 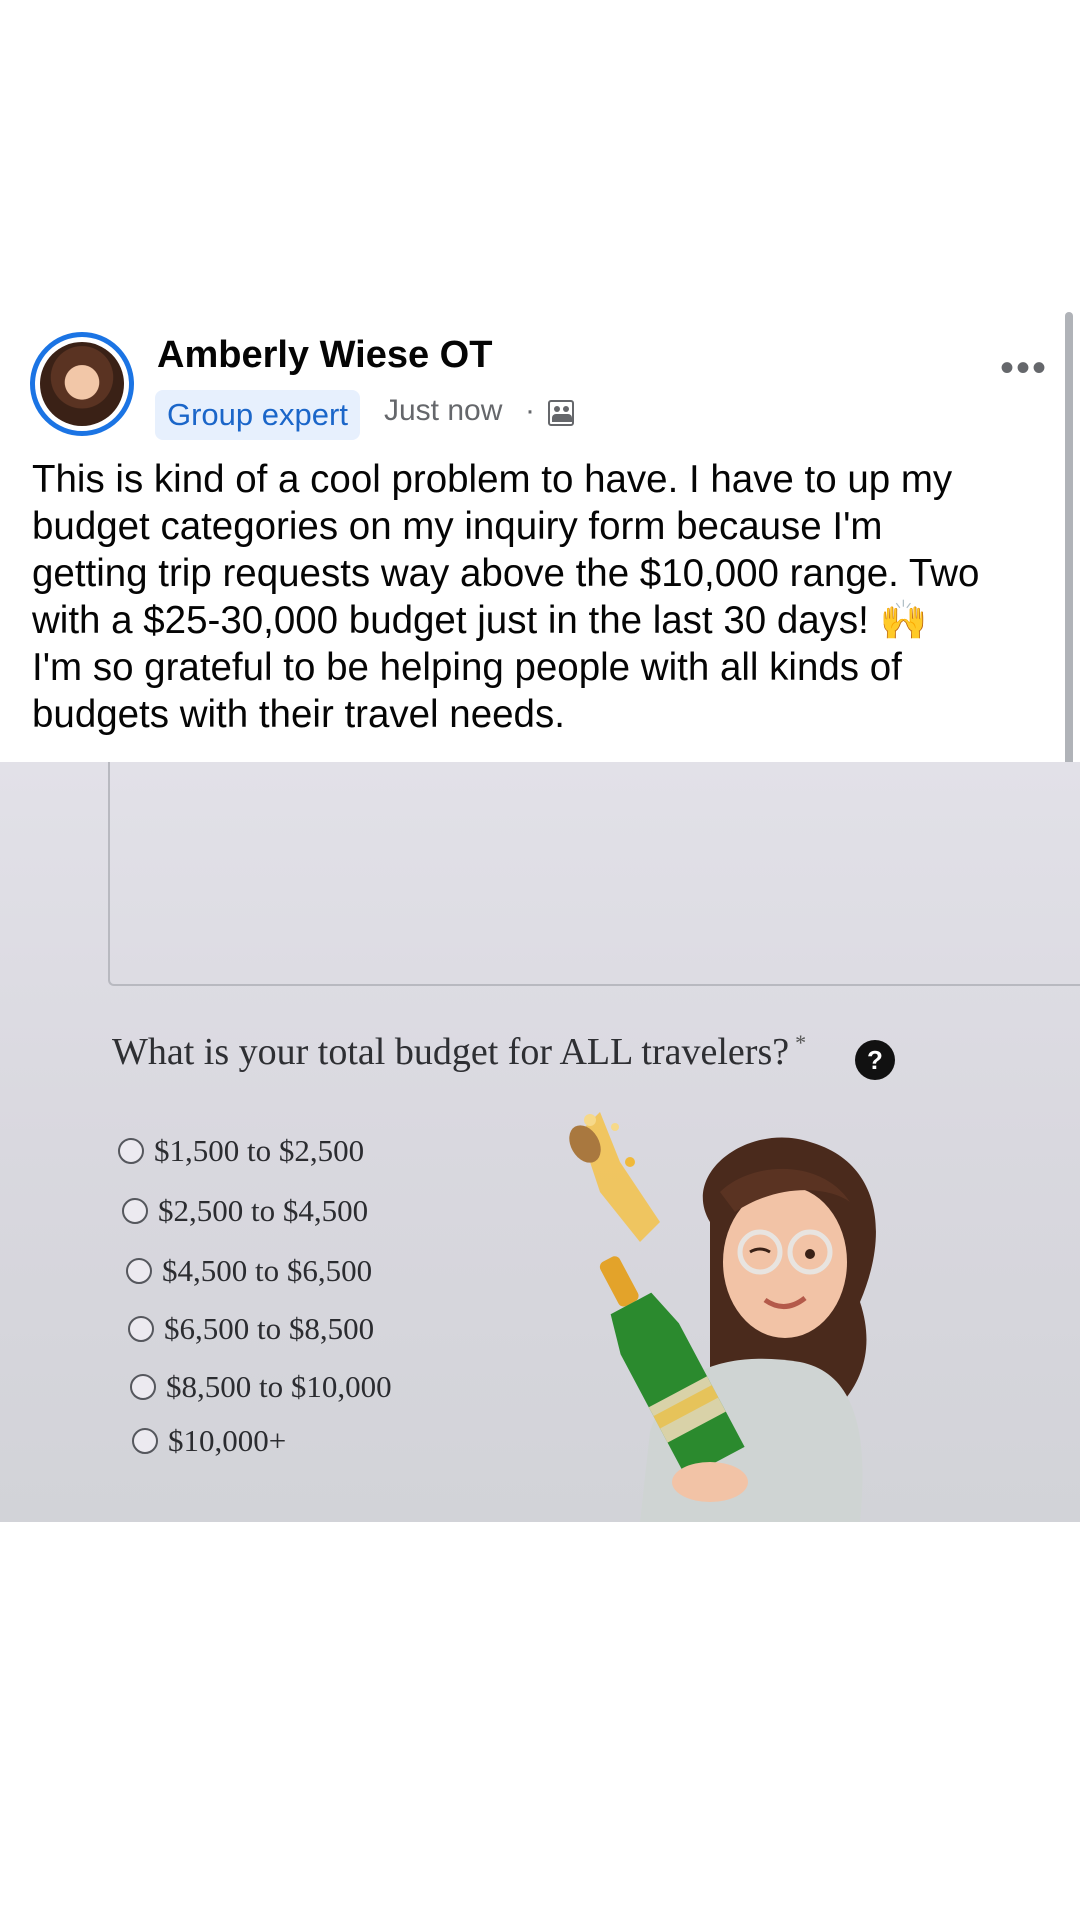 What do you see at coordinates (298, 714) in the screenshot?
I see `post-text-line: budgets with their travel needs.` at bounding box center [298, 714].